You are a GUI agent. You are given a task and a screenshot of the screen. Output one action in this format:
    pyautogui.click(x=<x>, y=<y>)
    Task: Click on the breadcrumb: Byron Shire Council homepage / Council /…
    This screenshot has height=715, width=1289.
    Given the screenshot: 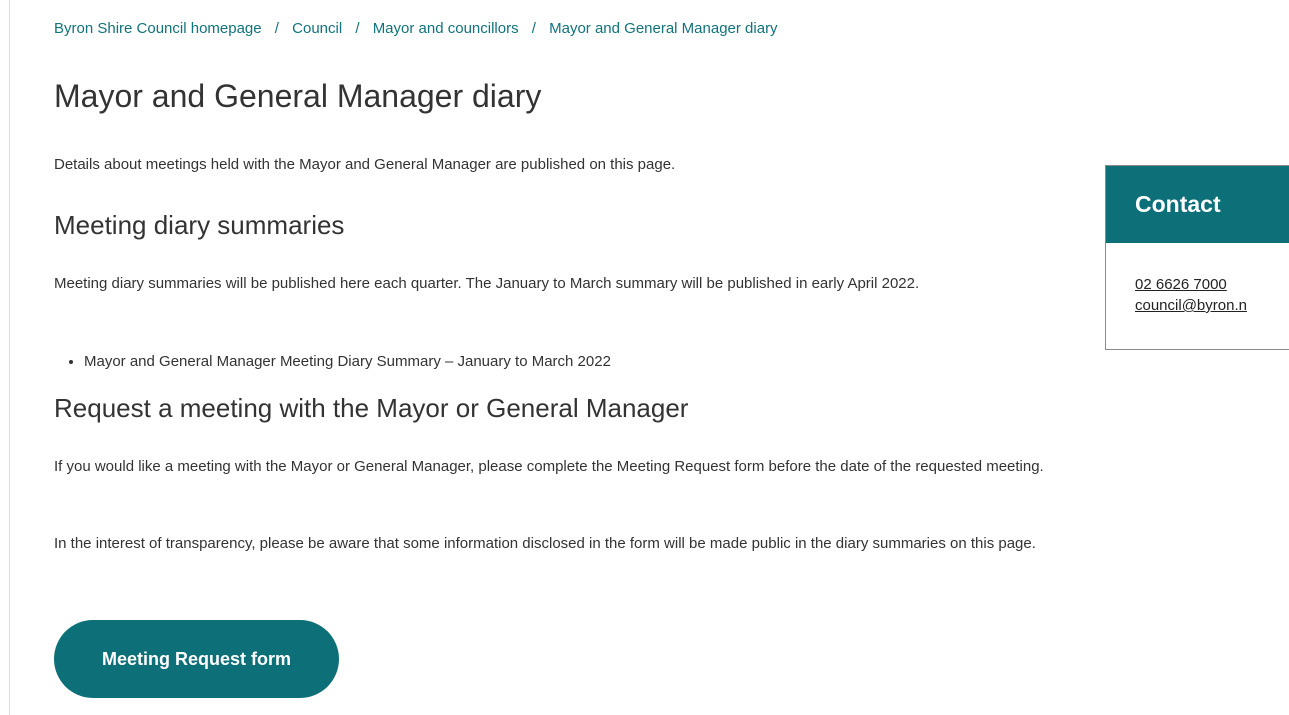 What is the action you would take?
    pyautogui.click(x=416, y=28)
    